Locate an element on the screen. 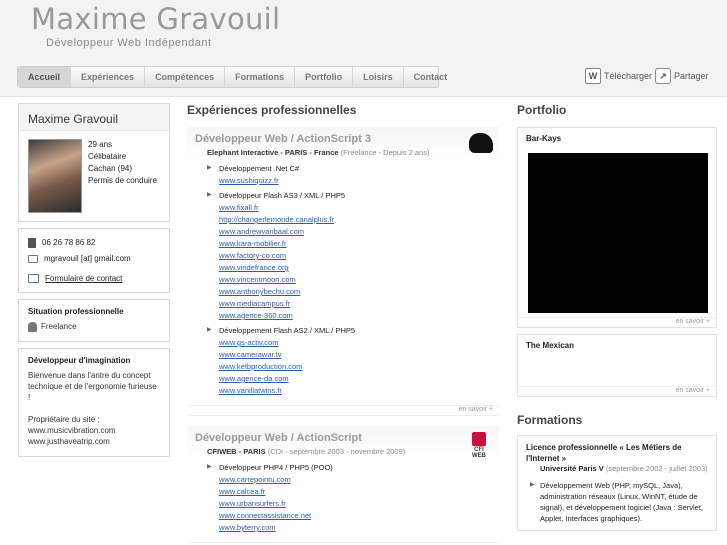 The image size is (727, 545). elephant-logo is located at coordinates (481, 143).